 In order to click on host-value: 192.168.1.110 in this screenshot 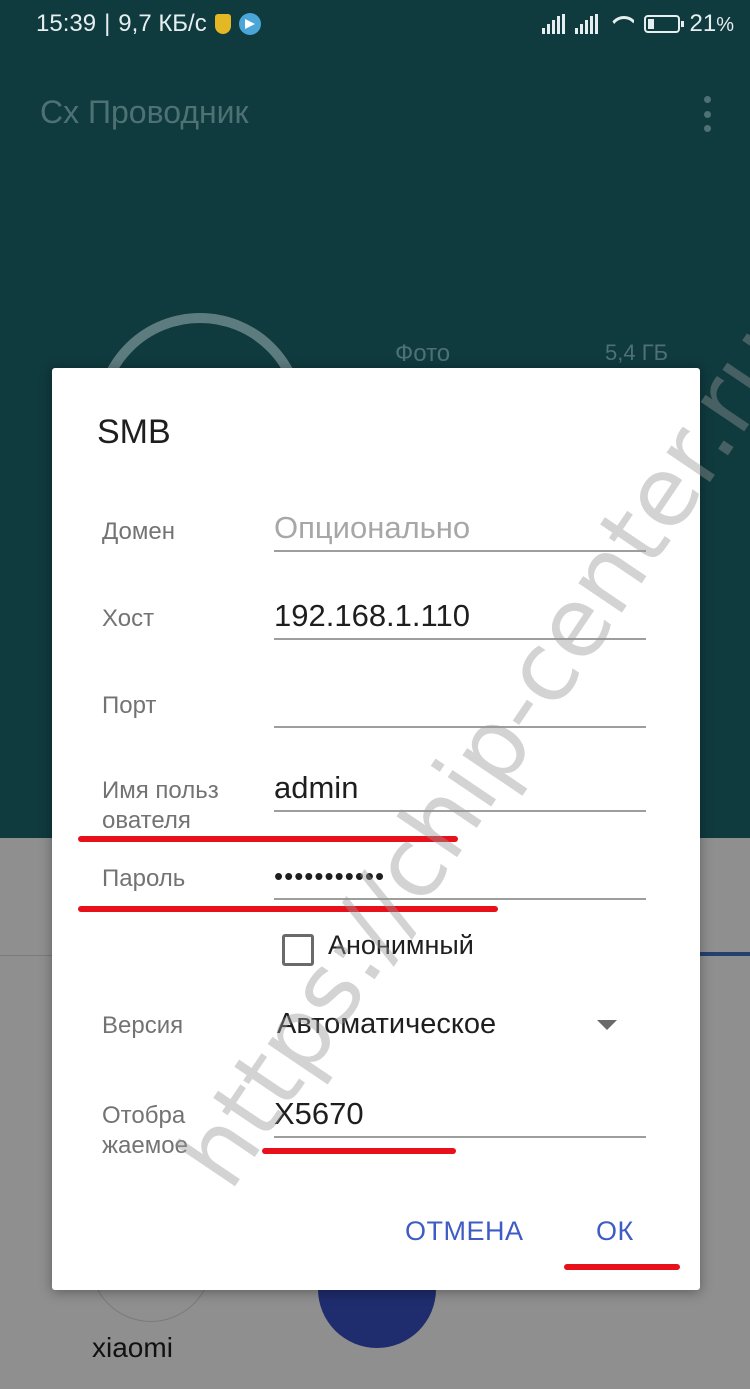, I will do `click(372, 615)`.